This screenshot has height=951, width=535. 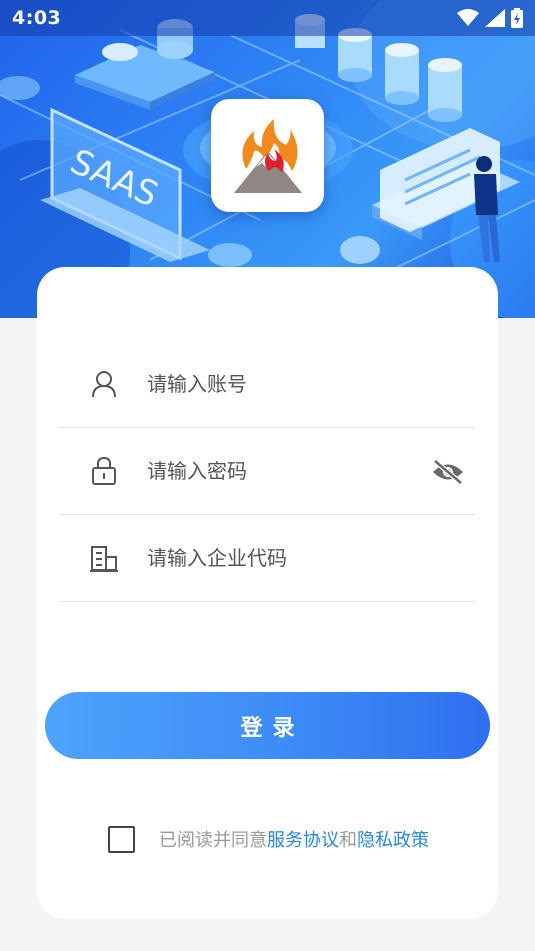 I want to click on agreement-text: 已阅读并同意服务协议和隐私政策, so click(x=294, y=839).